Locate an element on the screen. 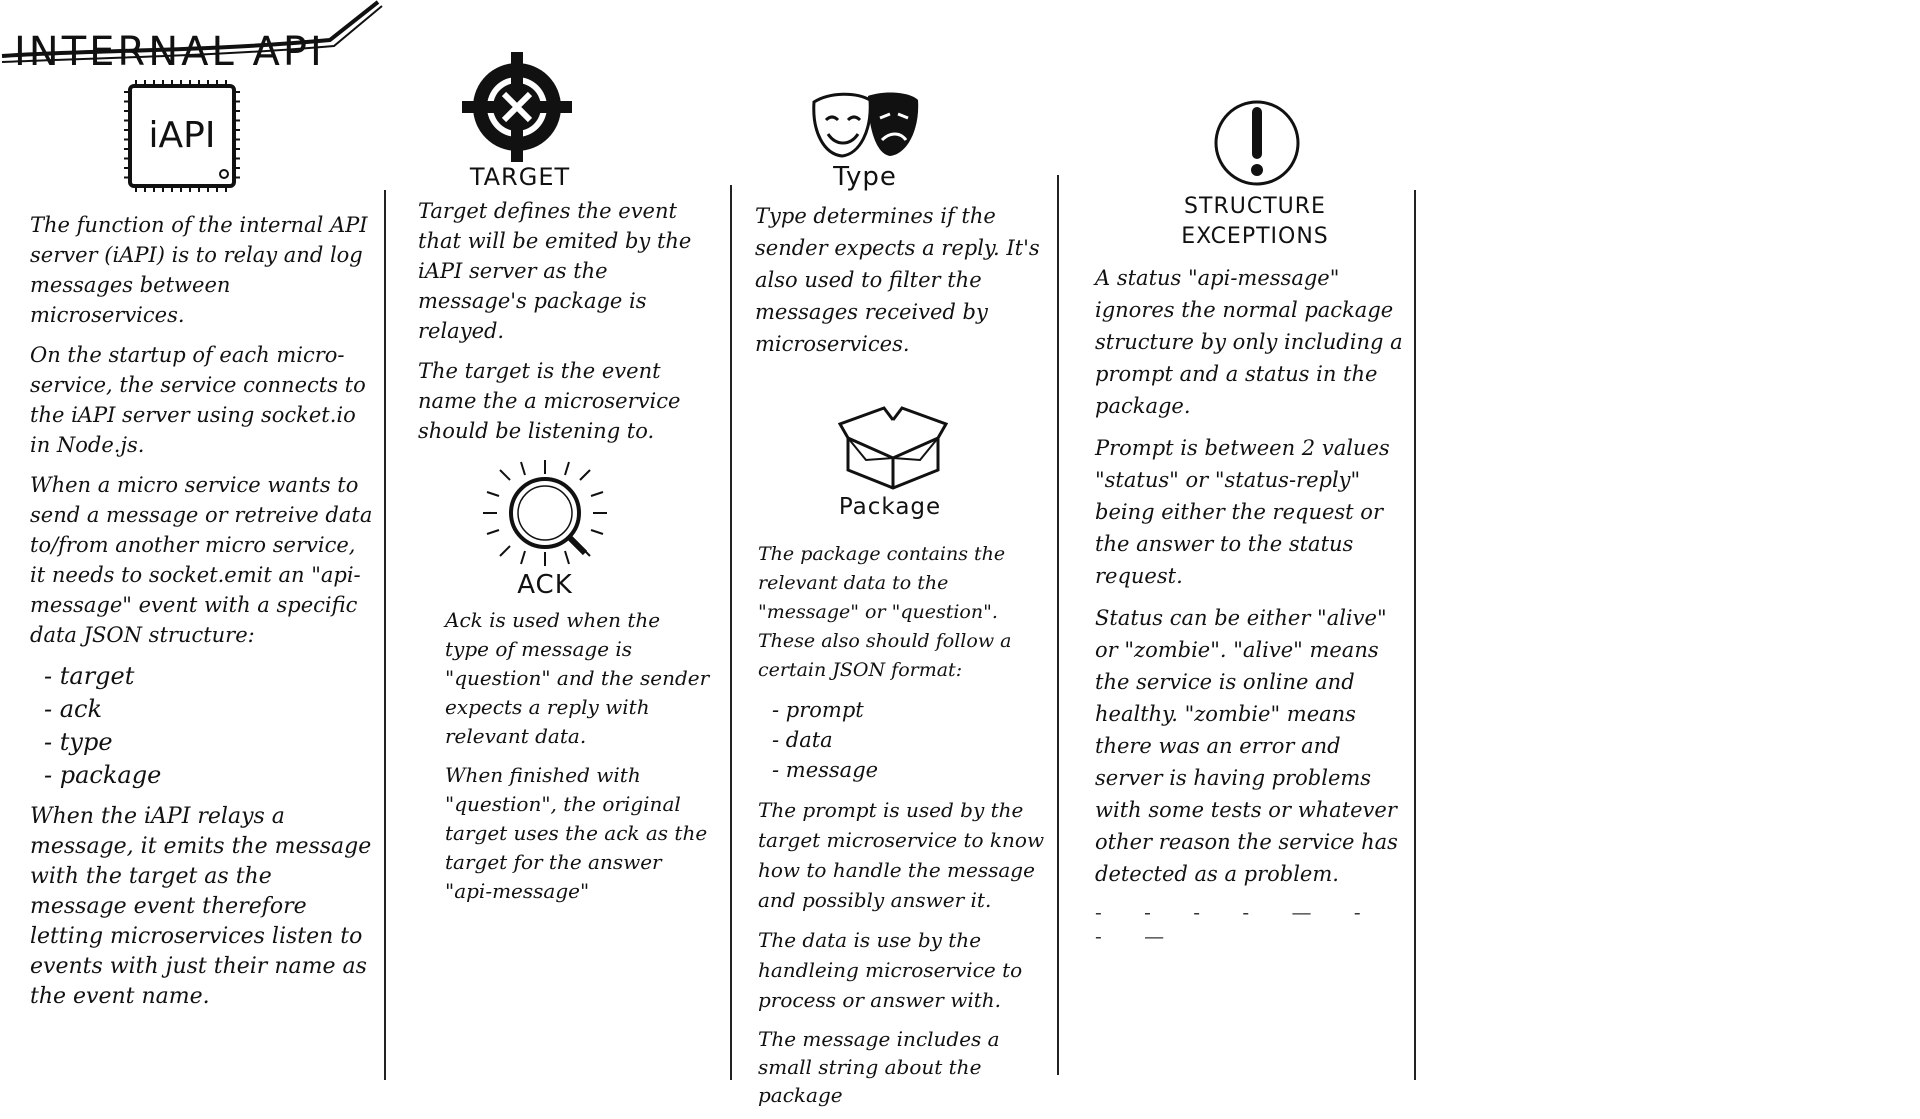 Image resolution: width=1920 pixels, height=1119 pixels. chip-label: iAPI is located at coordinates (182, 135).